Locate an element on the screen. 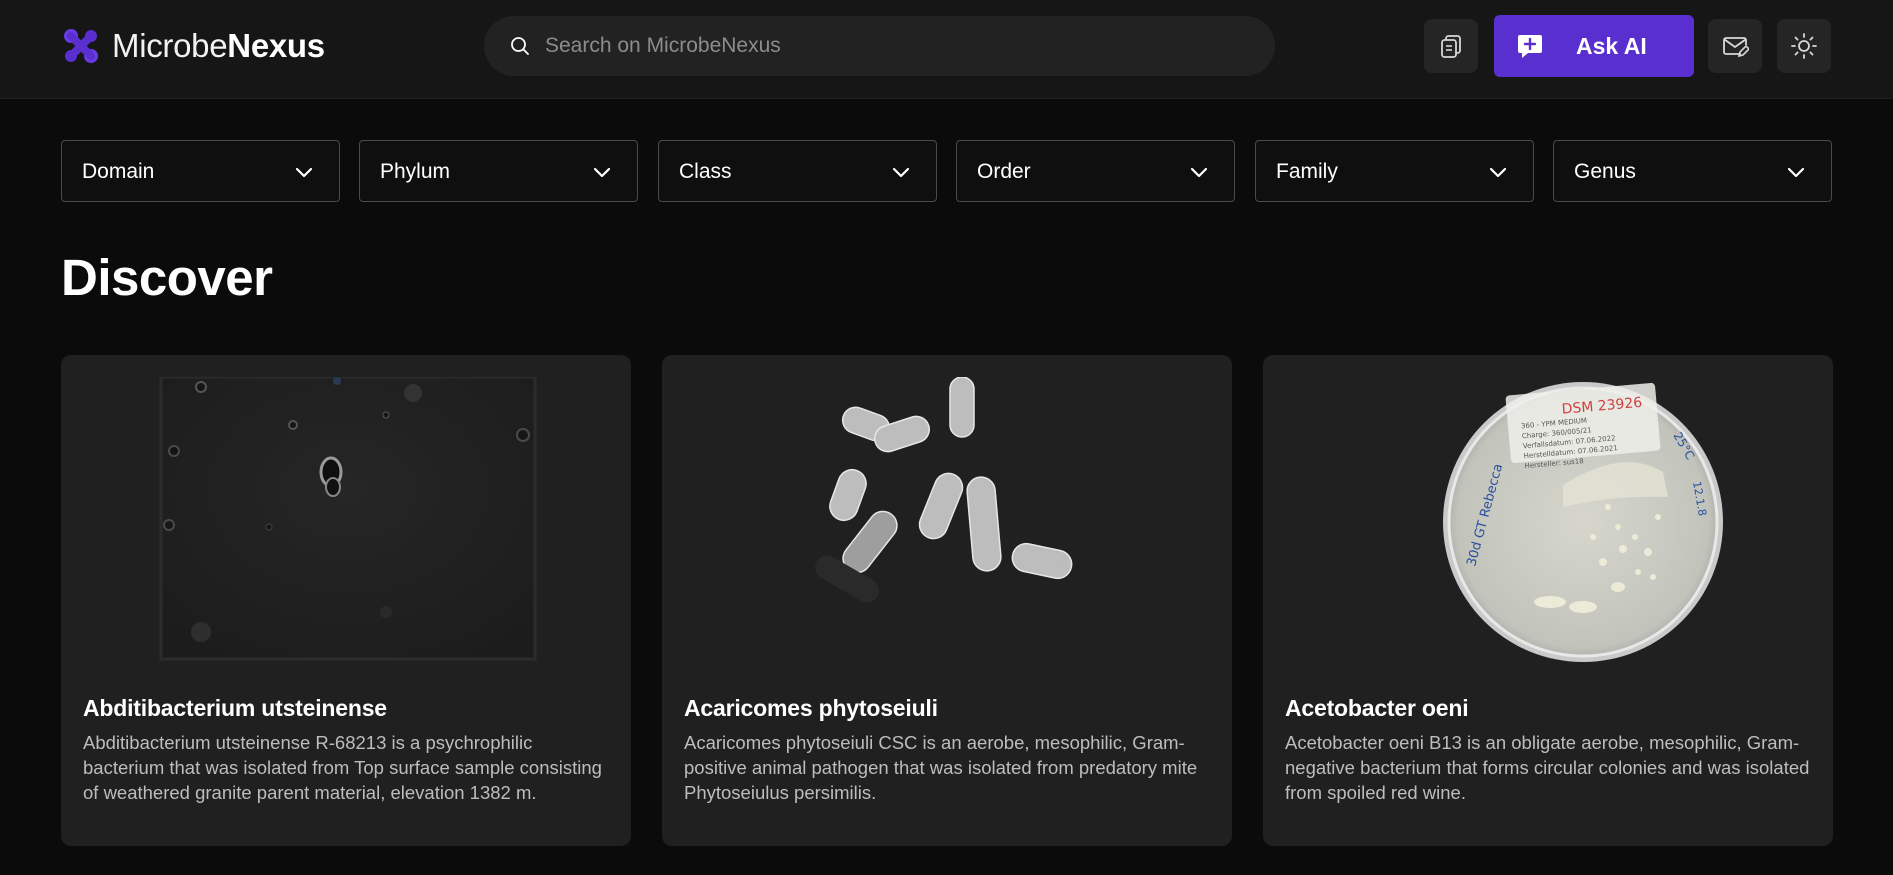 This screenshot has height=875, width=1893. copy-icon is located at coordinates (1451, 46).